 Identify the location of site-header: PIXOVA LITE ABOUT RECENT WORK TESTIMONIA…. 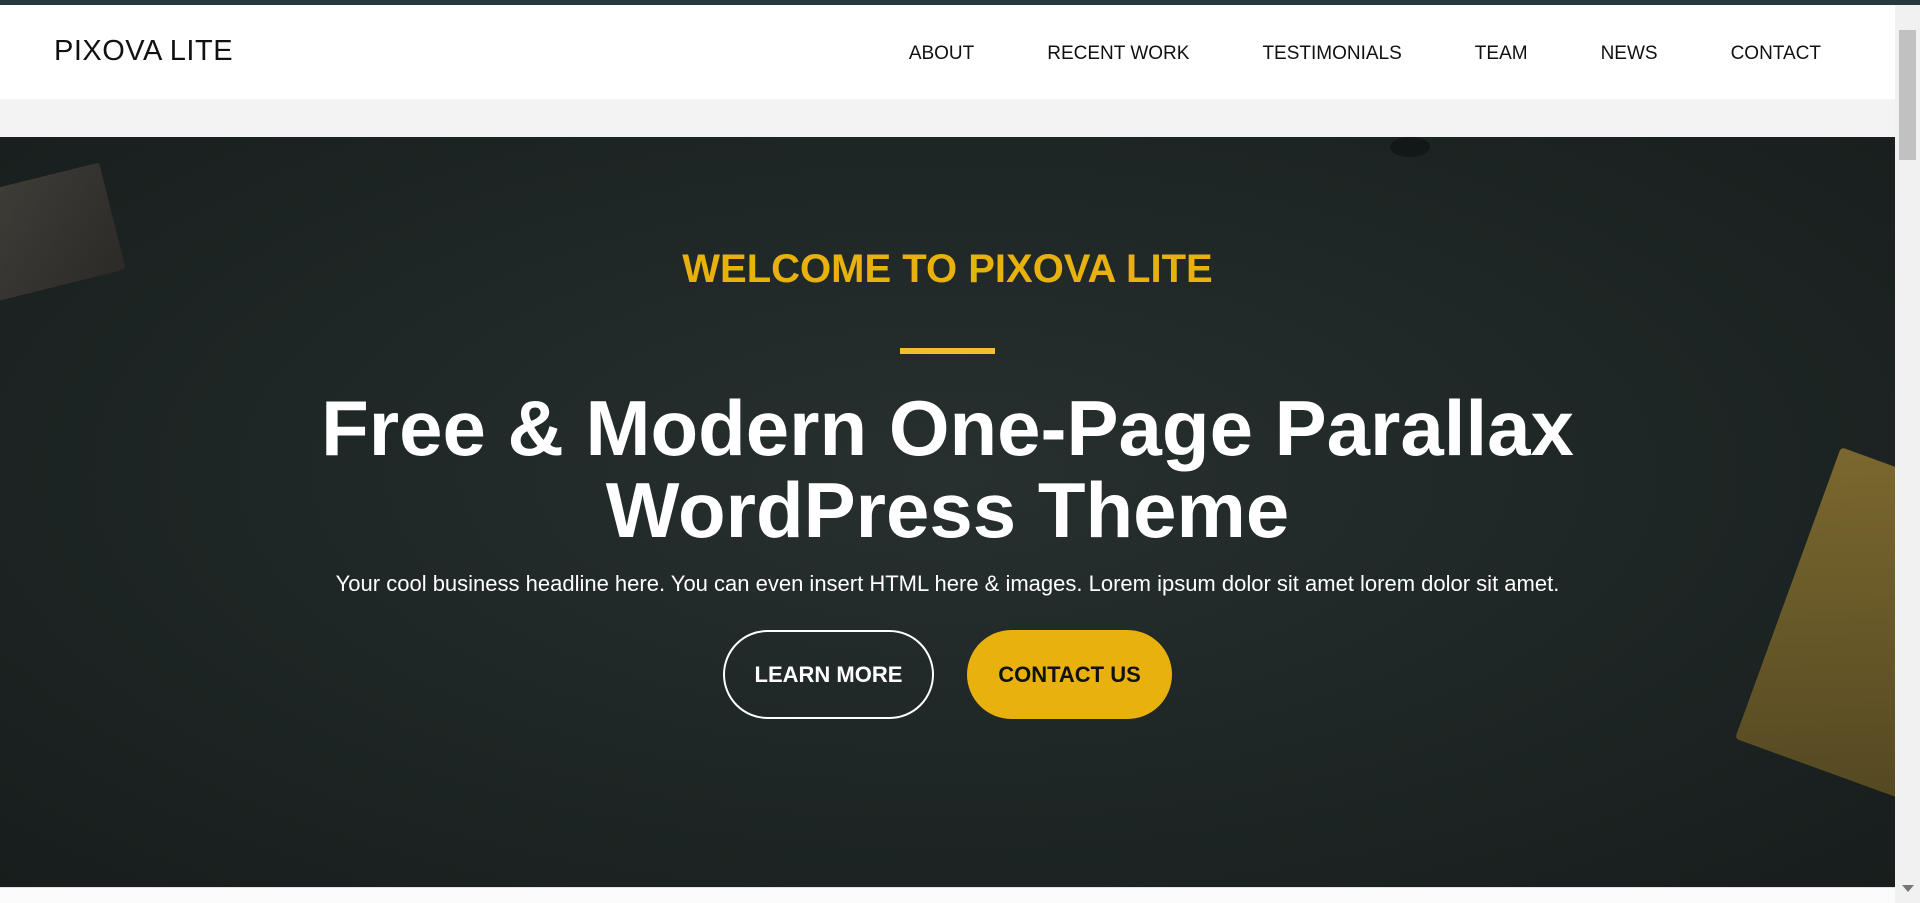
(947, 52).